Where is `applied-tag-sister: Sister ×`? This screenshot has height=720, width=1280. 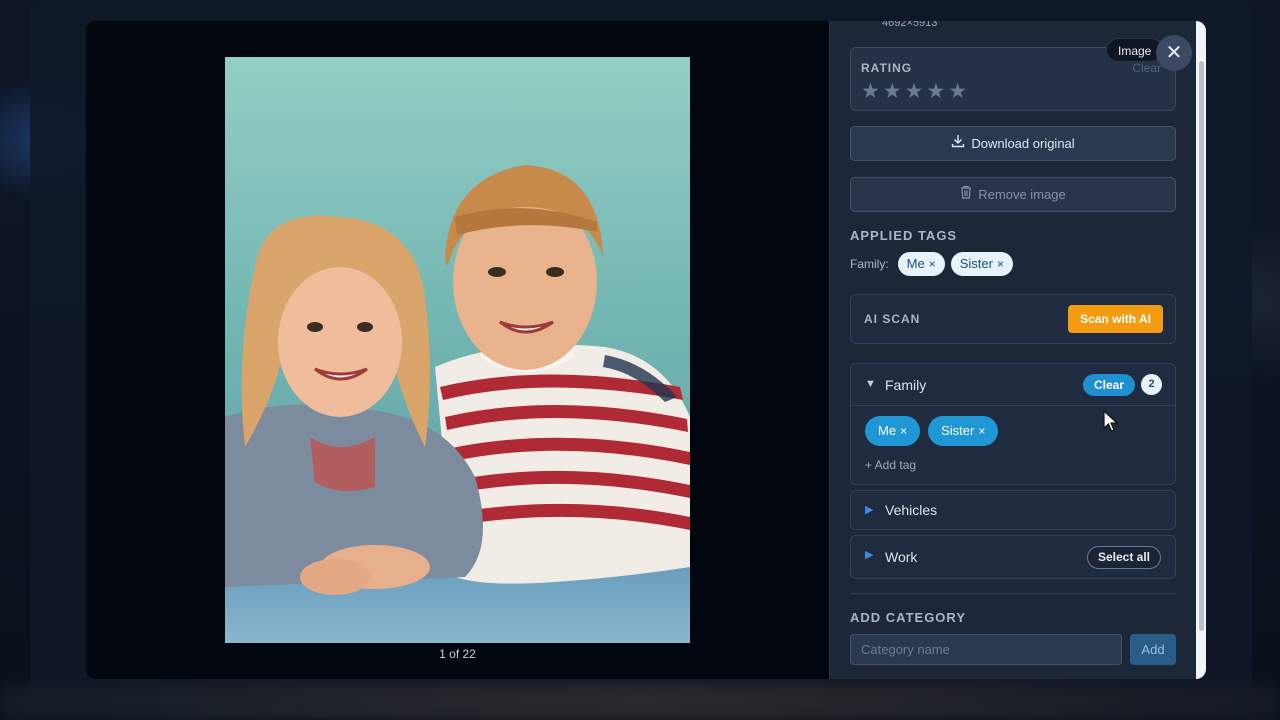 applied-tag-sister: Sister × is located at coordinates (981, 264).